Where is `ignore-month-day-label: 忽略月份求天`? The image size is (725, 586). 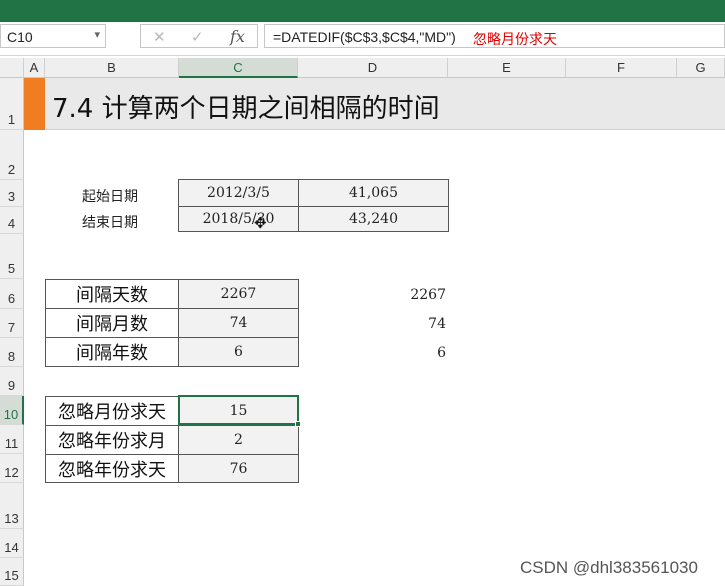
ignore-month-day-label: 忽略月份求天 is located at coordinates (112, 411).